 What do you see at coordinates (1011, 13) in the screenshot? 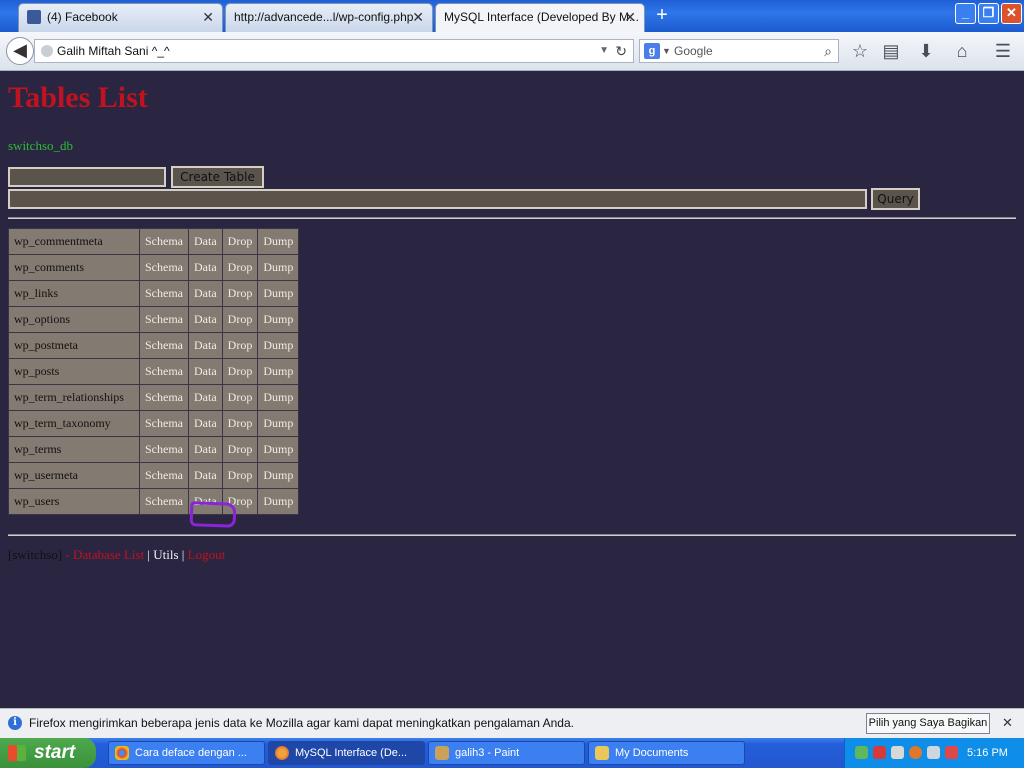
I see `close-window-button: ✕` at bounding box center [1011, 13].